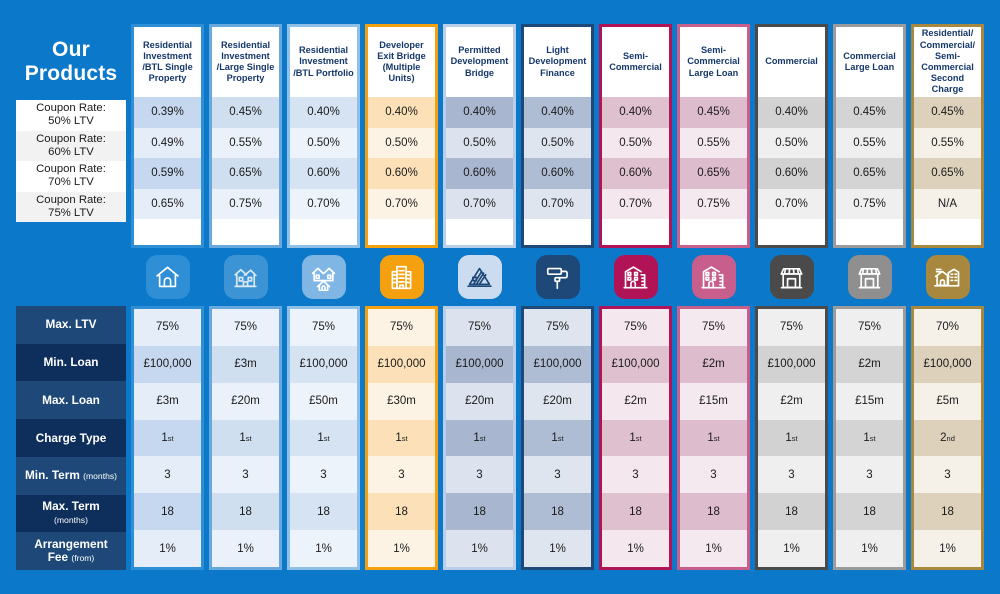 Image resolution: width=1000 pixels, height=594 pixels. Describe the element at coordinates (323, 438) in the screenshot. I see `spec-column-2: 75% £100,000 £50m 1st 3 18 1%` at that location.